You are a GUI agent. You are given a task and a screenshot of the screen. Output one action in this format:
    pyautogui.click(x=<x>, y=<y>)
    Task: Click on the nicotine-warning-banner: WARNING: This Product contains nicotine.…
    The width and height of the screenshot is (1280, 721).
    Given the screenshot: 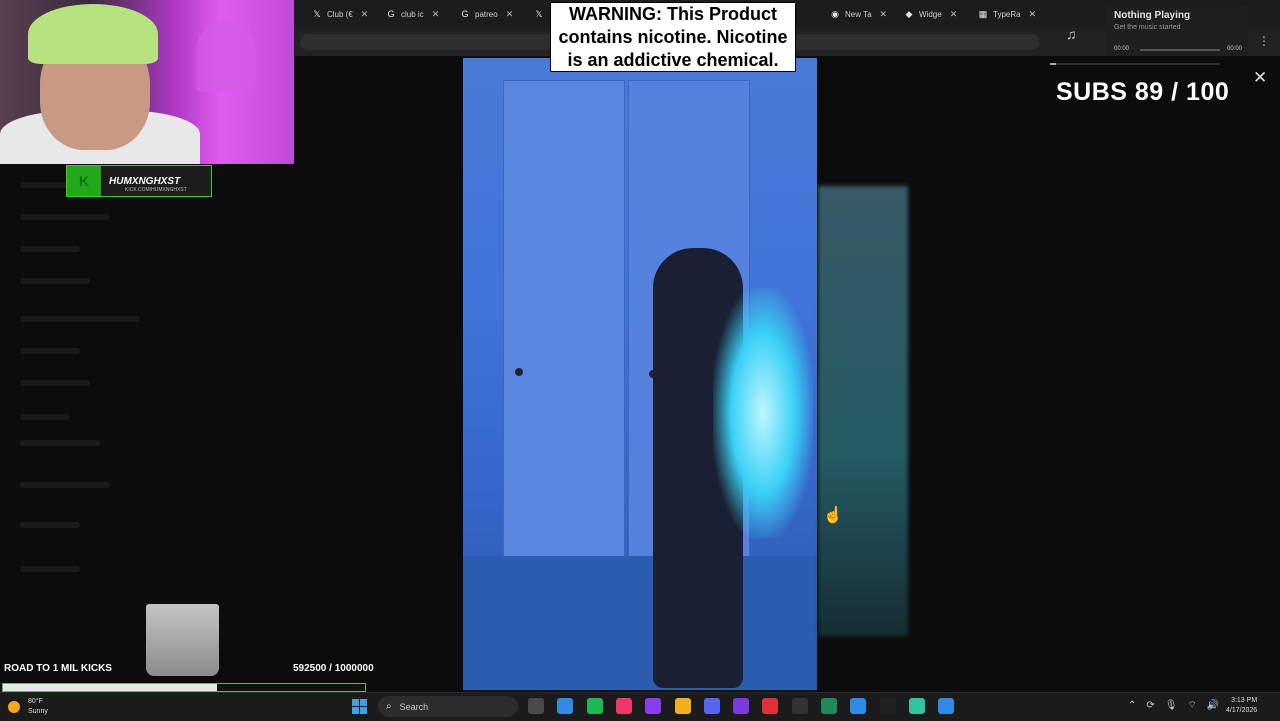 What is the action you would take?
    pyautogui.click(x=673, y=37)
    